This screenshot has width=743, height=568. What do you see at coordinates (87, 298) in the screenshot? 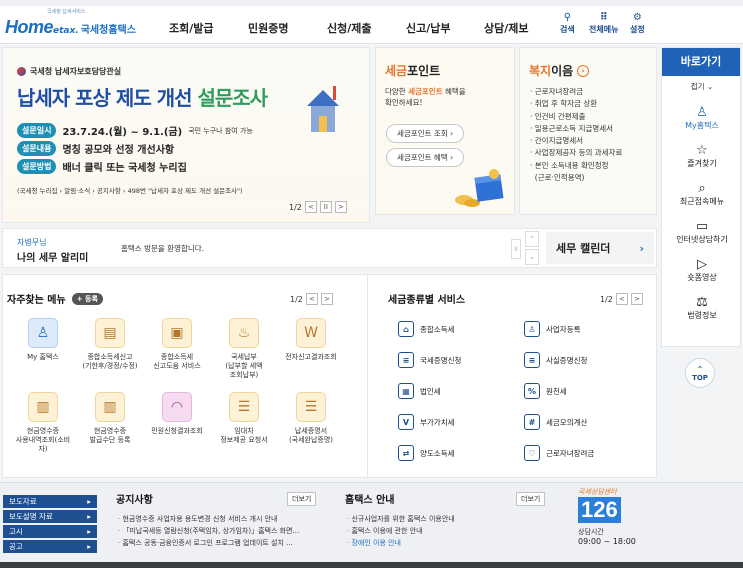
I see `favorite-add-button: + 등록` at bounding box center [87, 298].